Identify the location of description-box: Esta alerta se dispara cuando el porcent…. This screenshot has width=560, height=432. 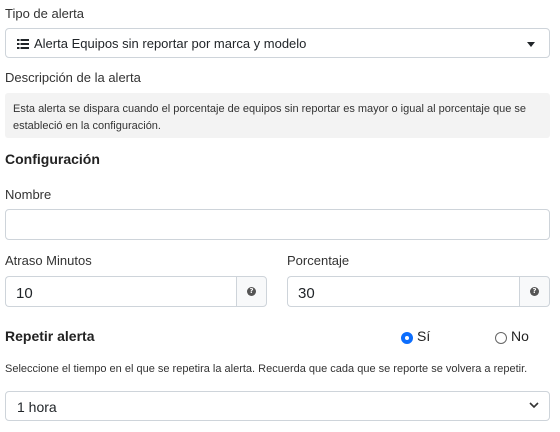
(277, 115).